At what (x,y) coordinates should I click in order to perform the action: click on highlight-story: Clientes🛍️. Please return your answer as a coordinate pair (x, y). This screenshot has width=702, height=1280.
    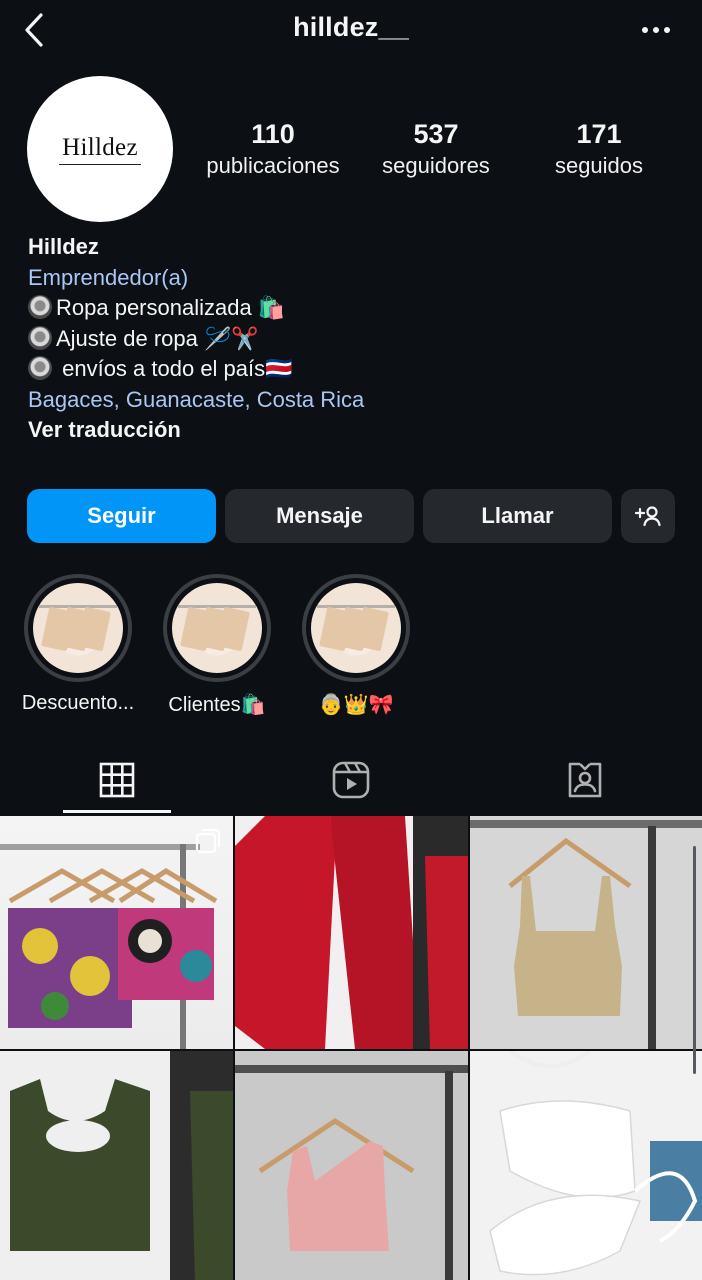
    Looking at the image, I should click on (217, 645).